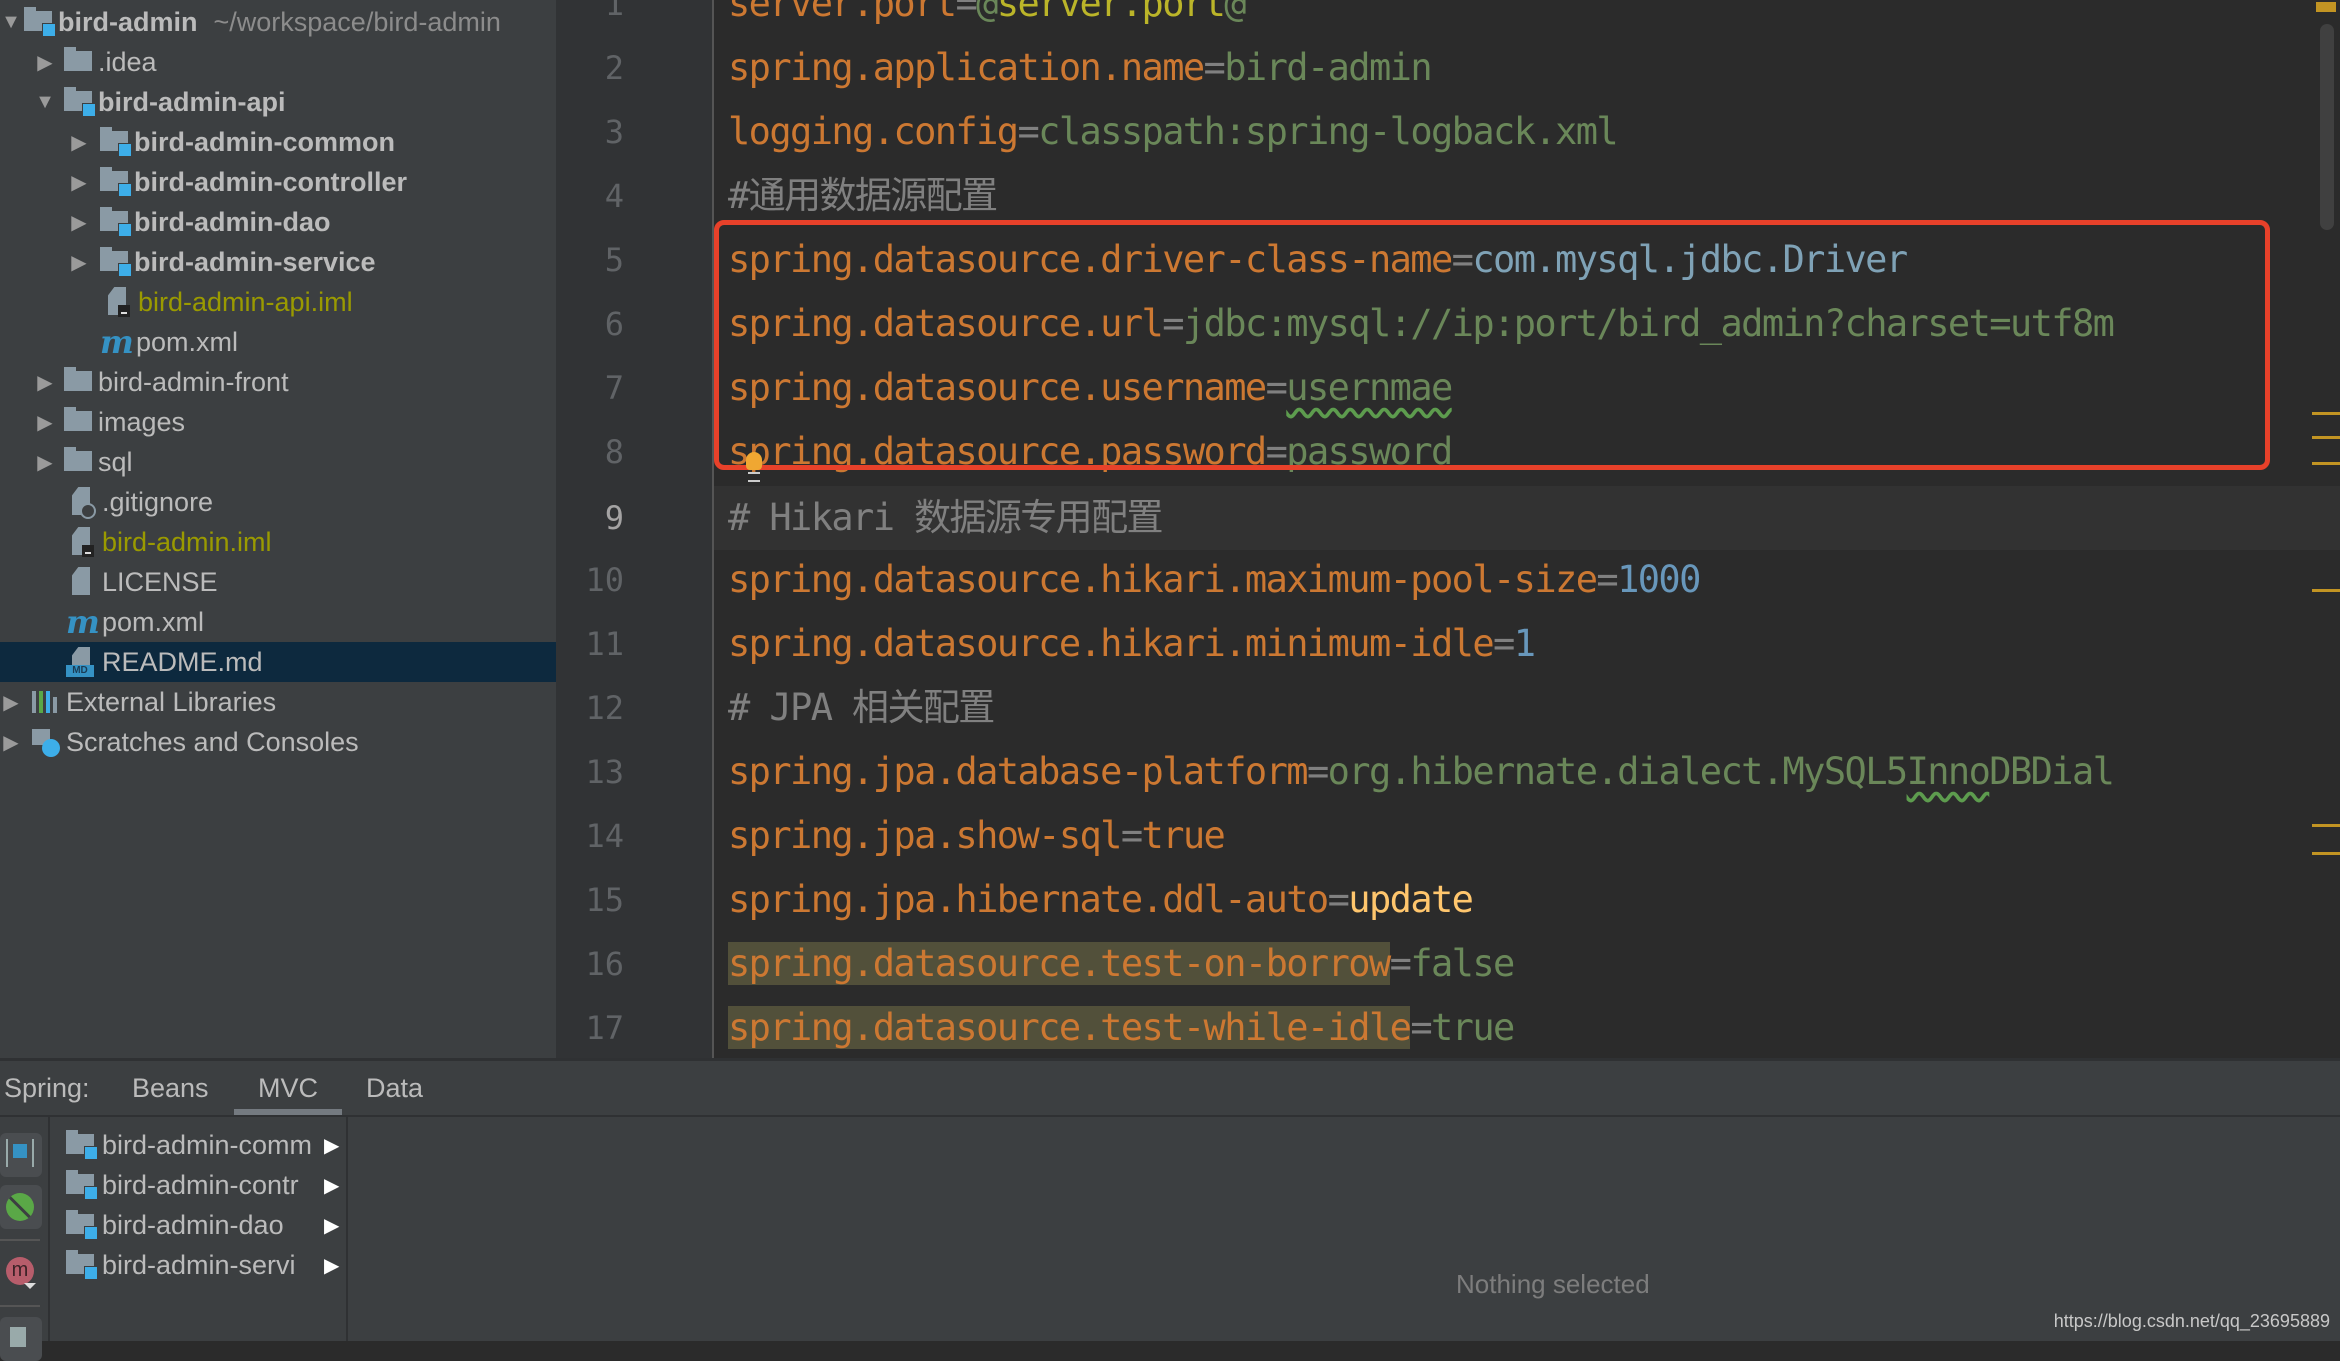  Describe the element at coordinates (1183, 835) in the screenshot. I see `property-value: true` at that location.